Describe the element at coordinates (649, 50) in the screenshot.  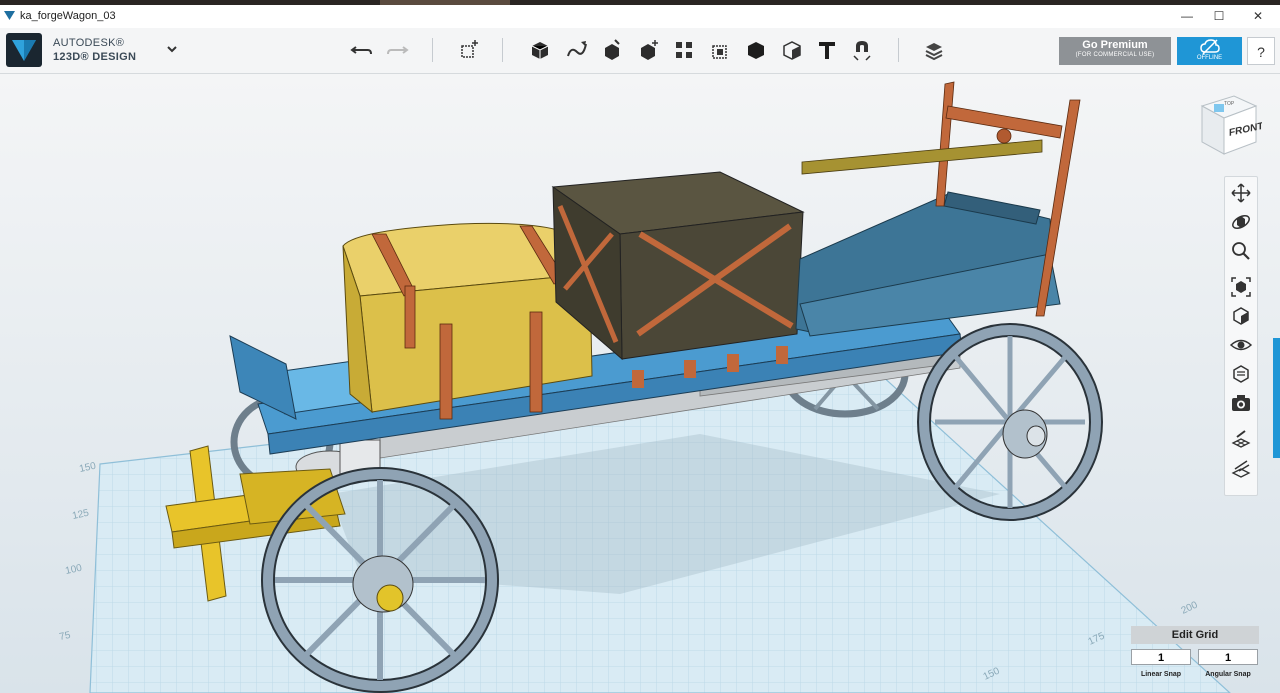
I see `modify-icon` at that location.